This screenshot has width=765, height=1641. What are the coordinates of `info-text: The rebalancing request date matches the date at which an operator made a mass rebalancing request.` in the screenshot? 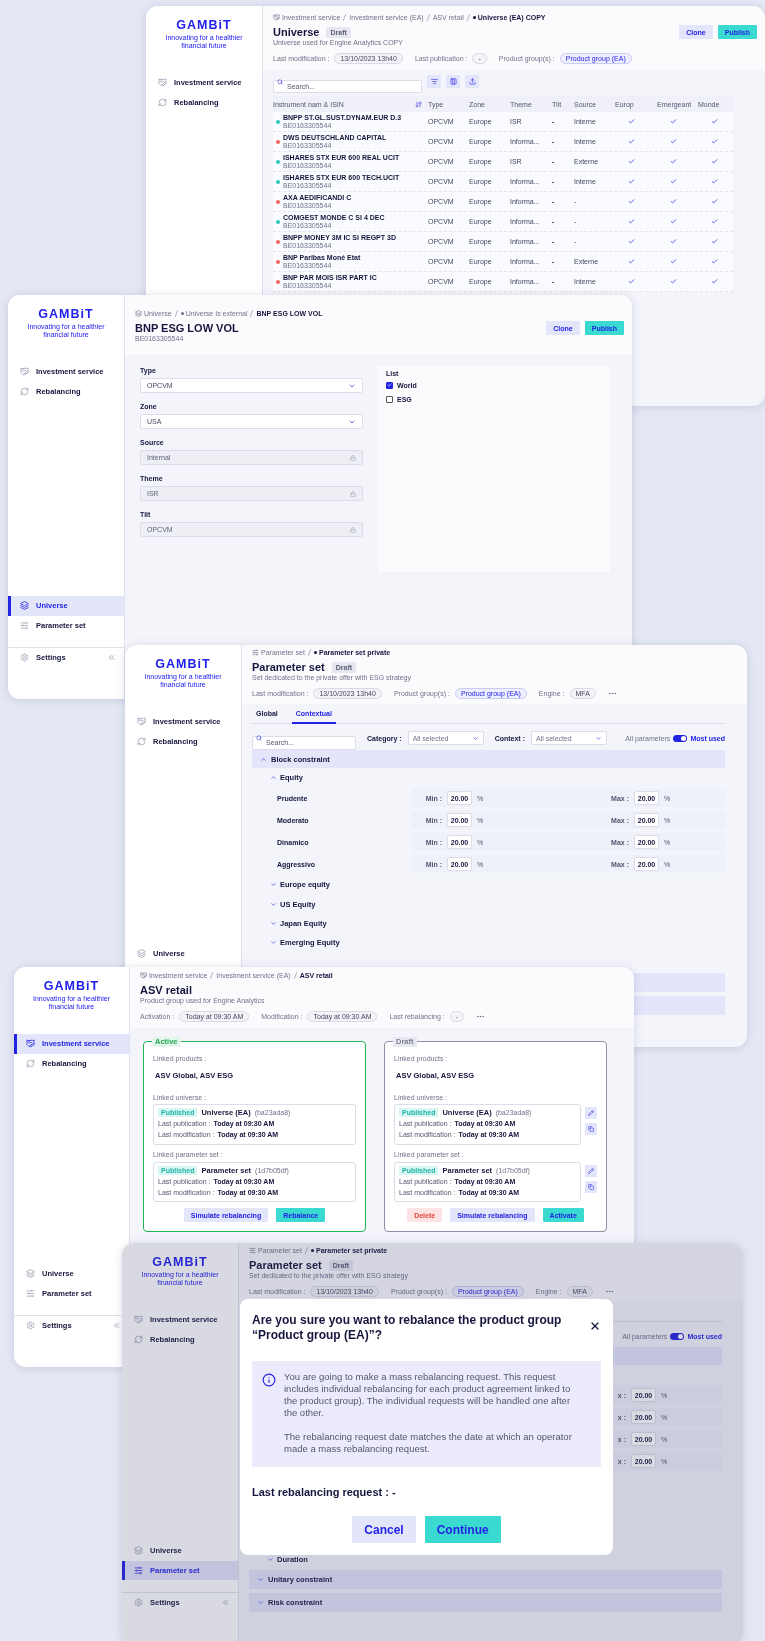 It's located at (428, 1443).